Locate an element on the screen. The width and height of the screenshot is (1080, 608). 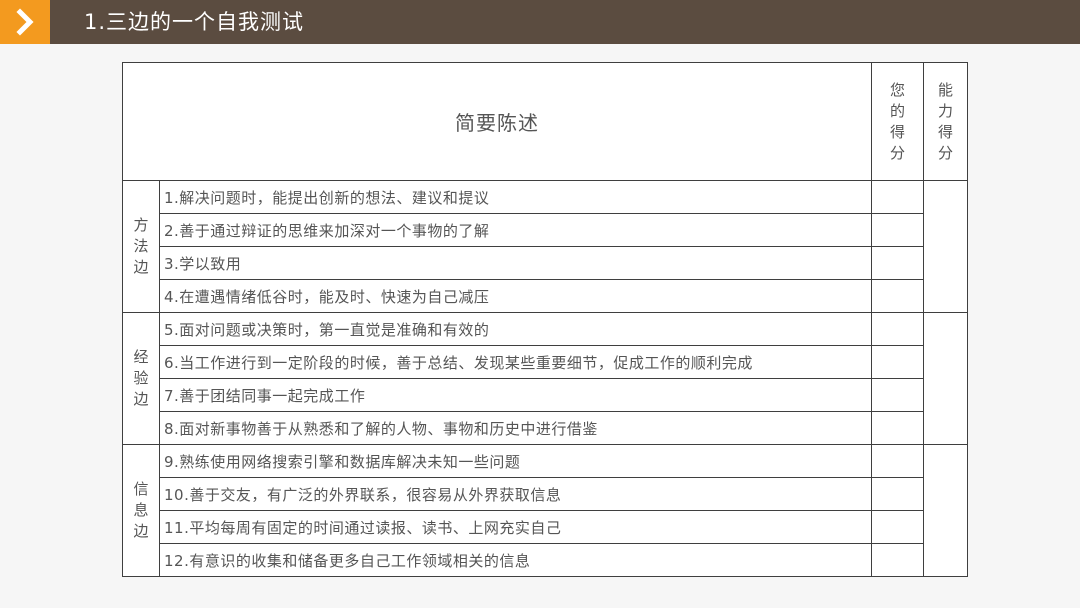
table-row: 11.平均每周有固定的时间通过读报、读书、上网充实自己 is located at coordinates (545, 527).